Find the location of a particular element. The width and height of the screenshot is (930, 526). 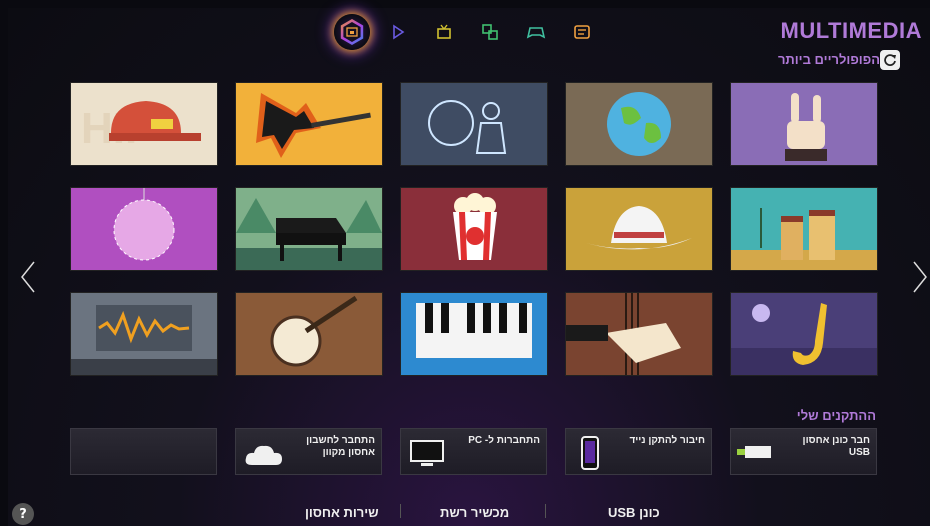

chevron-left-icon is located at coordinates (28, 277).